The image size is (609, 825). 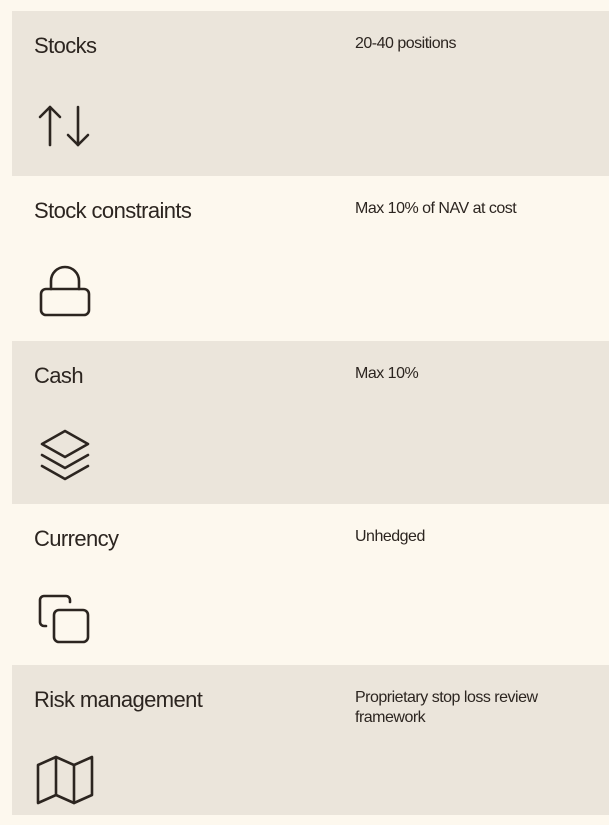 I want to click on row-value: Max 10%, so click(x=387, y=373).